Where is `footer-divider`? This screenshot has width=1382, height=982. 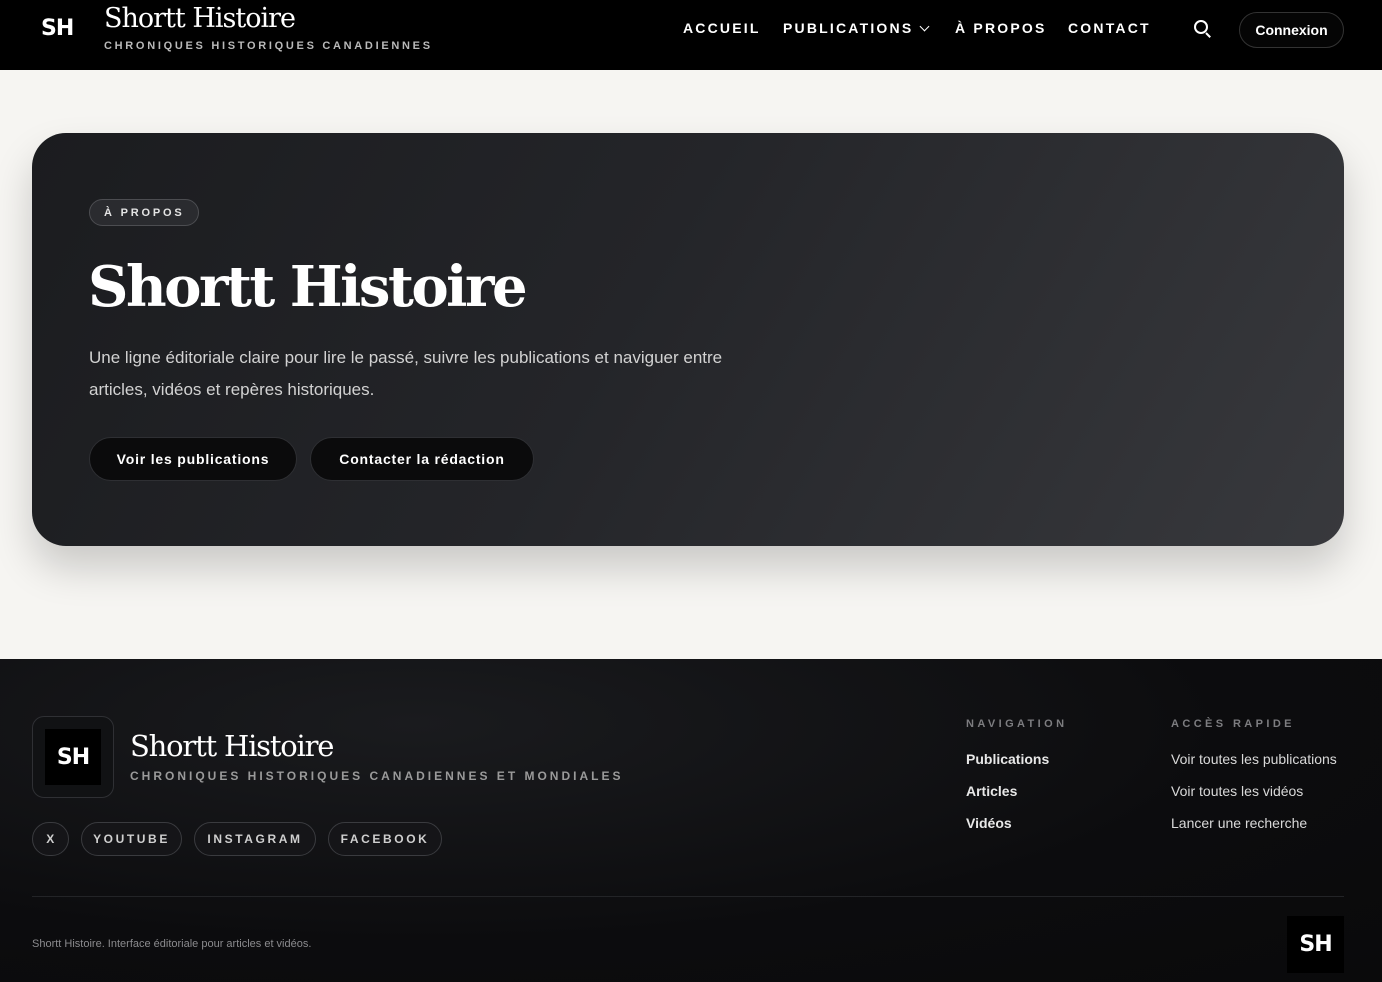 footer-divider is located at coordinates (688, 896).